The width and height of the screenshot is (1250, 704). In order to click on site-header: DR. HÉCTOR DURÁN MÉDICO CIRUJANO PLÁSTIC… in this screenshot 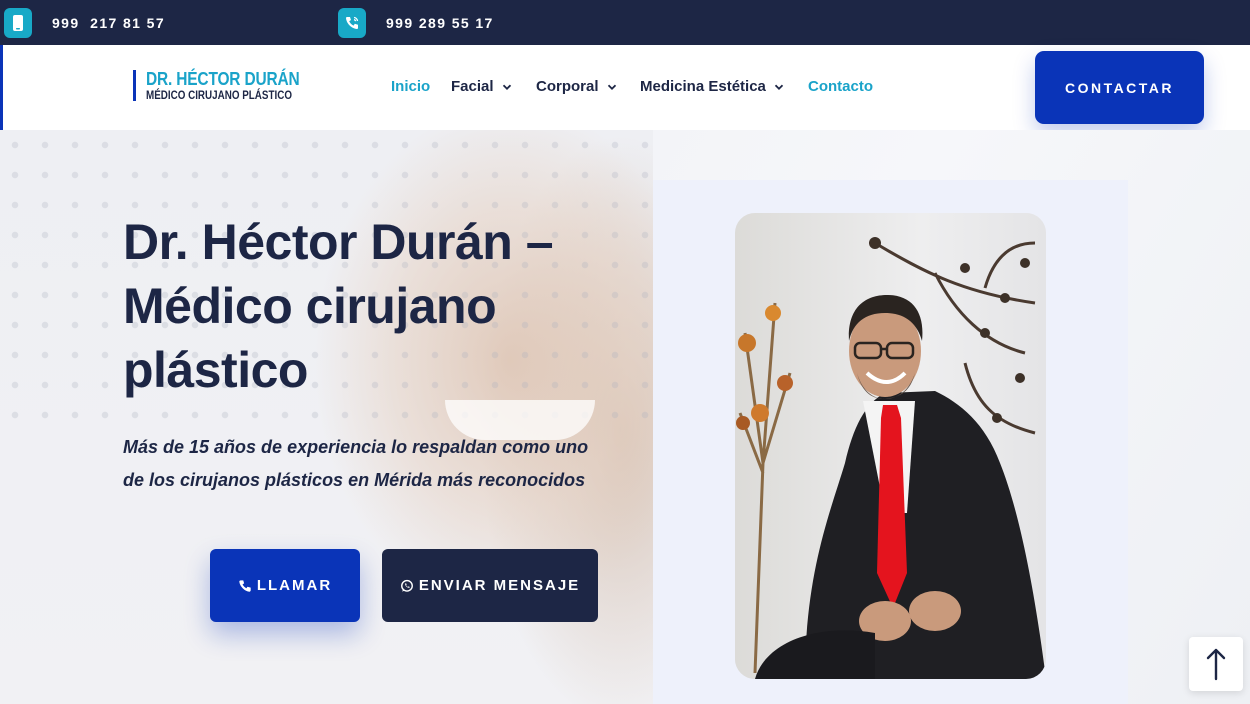, I will do `click(625, 87)`.